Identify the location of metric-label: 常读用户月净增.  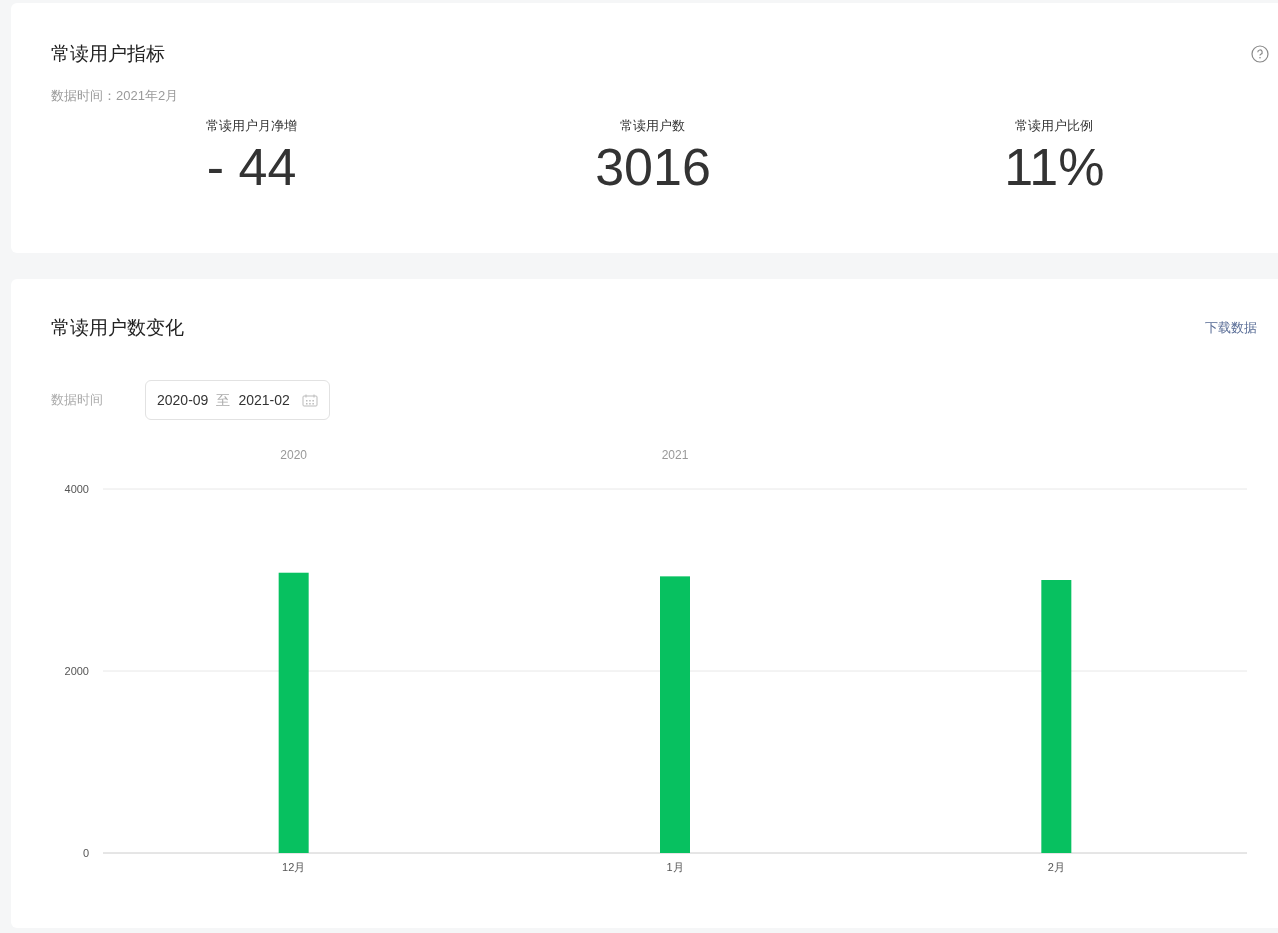
(252, 125).